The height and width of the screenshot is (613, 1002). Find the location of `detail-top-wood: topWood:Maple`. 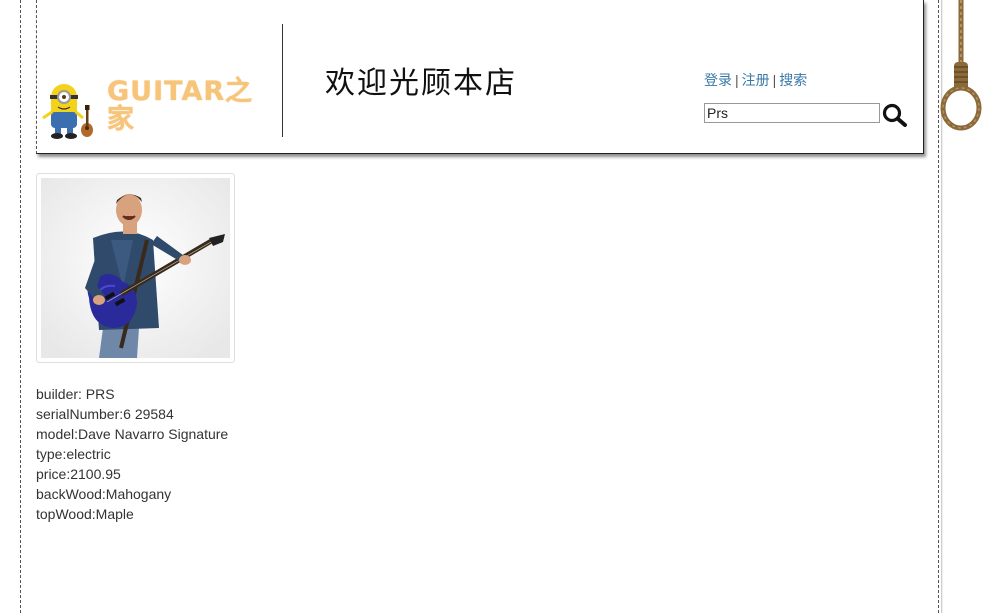

detail-top-wood: topWood:Maple is located at coordinates (85, 514).